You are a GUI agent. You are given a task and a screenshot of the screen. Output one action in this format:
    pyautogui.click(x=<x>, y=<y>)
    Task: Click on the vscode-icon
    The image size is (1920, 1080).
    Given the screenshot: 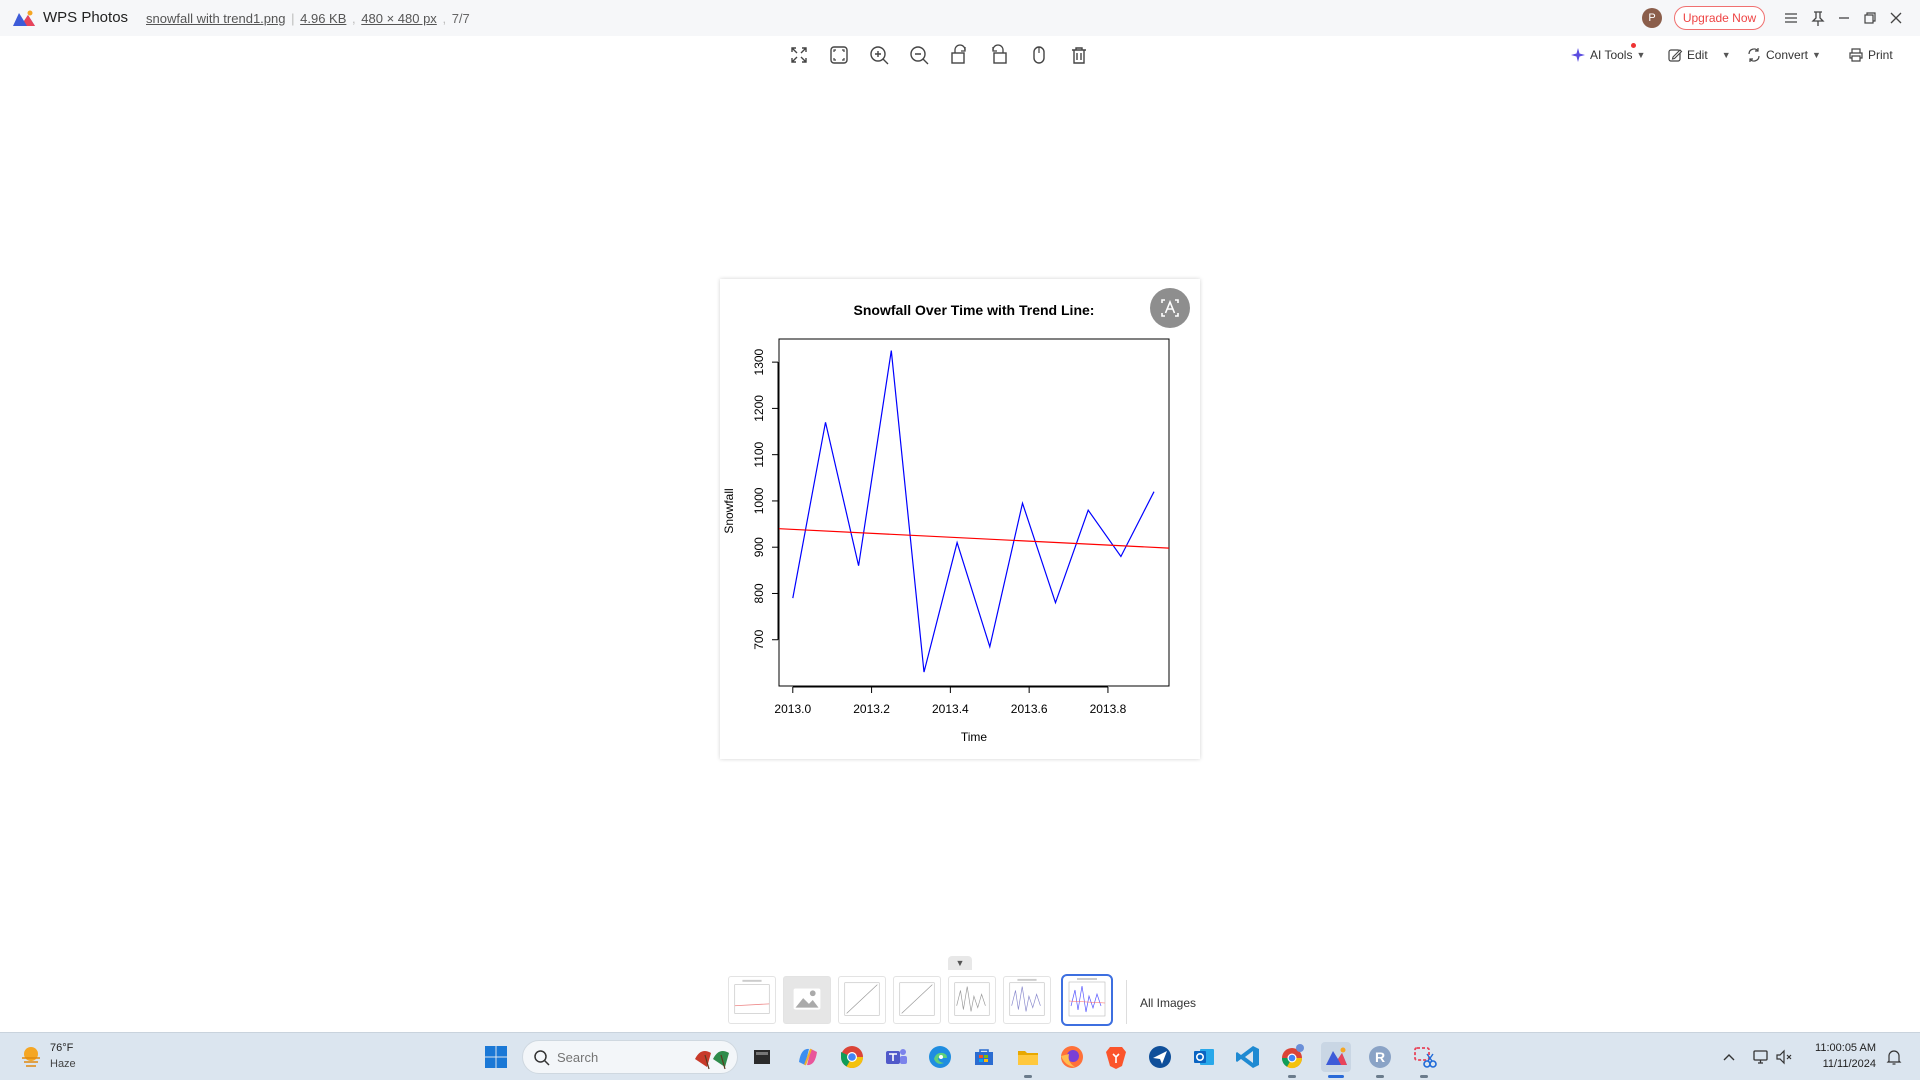 What is the action you would take?
    pyautogui.click(x=1248, y=1057)
    